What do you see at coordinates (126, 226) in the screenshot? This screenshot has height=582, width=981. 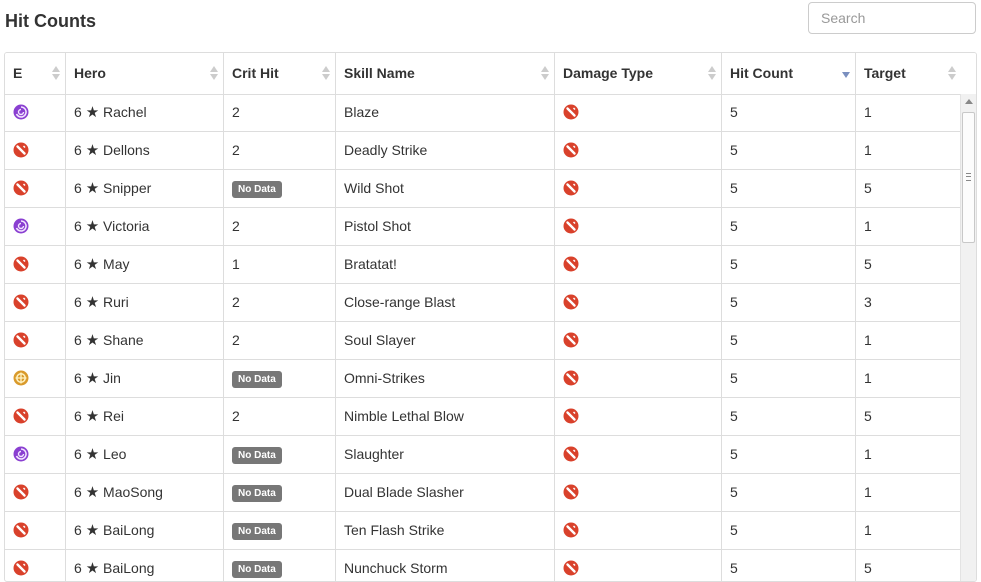 I see `hero-name: Victoria` at bounding box center [126, 226].